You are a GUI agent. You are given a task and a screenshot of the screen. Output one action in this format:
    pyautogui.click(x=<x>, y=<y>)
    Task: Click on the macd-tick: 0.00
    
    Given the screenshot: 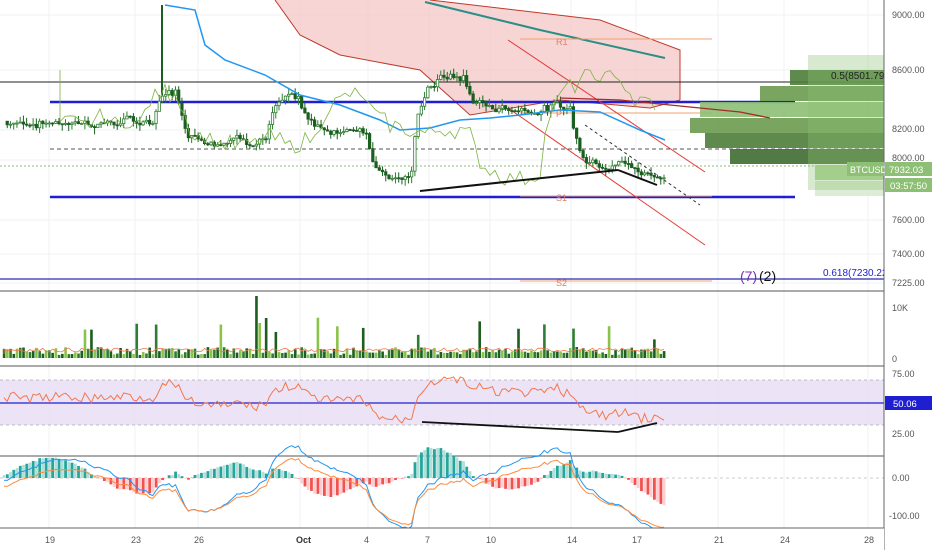 What is the action you would take?
    pyautogui.click(x=901, y=478)
    